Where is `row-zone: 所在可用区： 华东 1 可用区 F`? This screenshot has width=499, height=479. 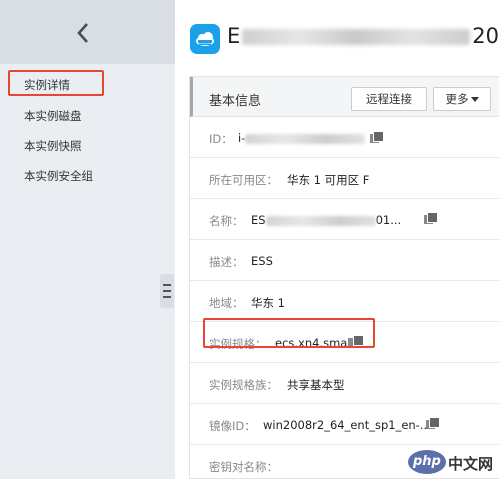 row-zone: 所在可用区： 华东 1 可用区 F is located at coordinates (344, 179).